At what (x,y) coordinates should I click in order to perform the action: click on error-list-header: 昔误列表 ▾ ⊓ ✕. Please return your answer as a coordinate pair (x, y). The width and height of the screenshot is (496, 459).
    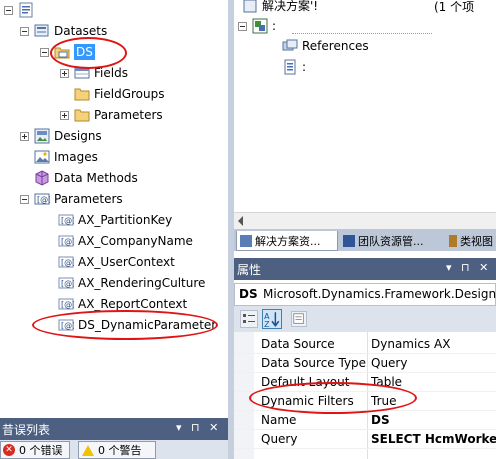
    Looking at the image, I should click on (114, 429).